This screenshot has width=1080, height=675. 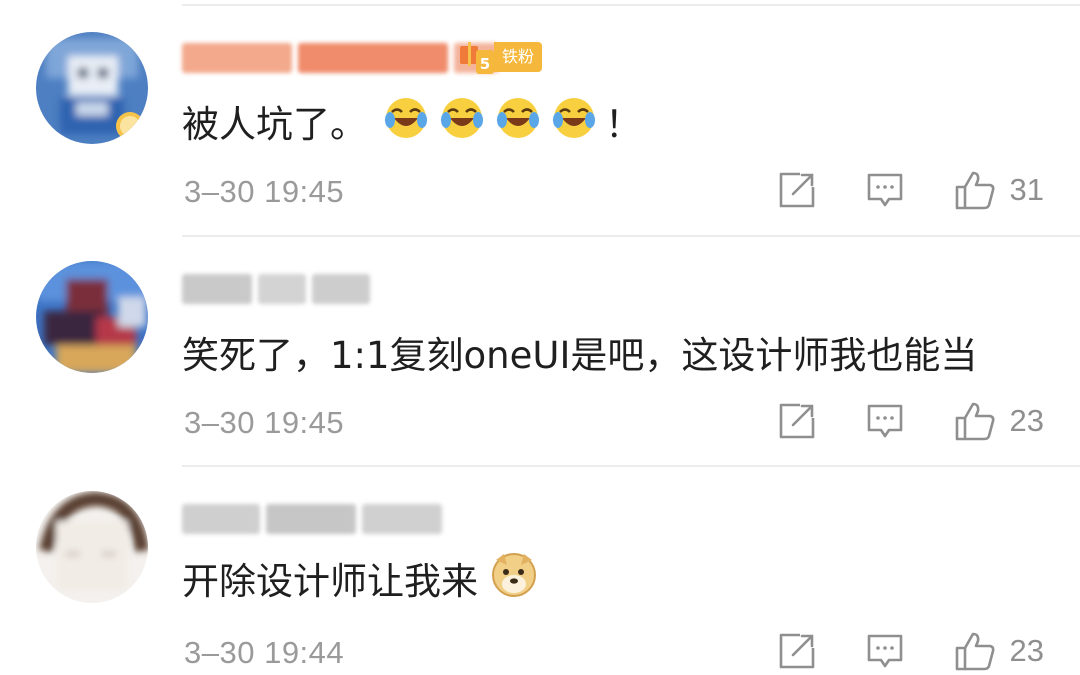 I want to click on comment-text: 被人坑了。 ！, so click(x=412, y=121).